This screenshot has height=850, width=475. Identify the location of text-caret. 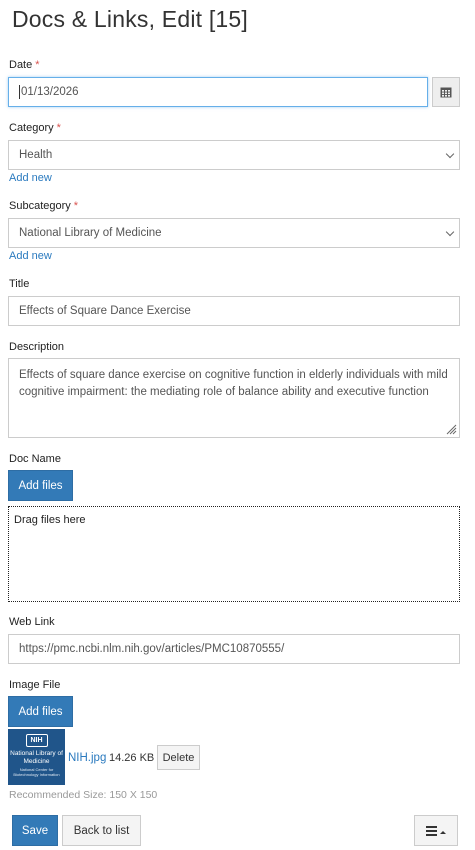
(19, 92).